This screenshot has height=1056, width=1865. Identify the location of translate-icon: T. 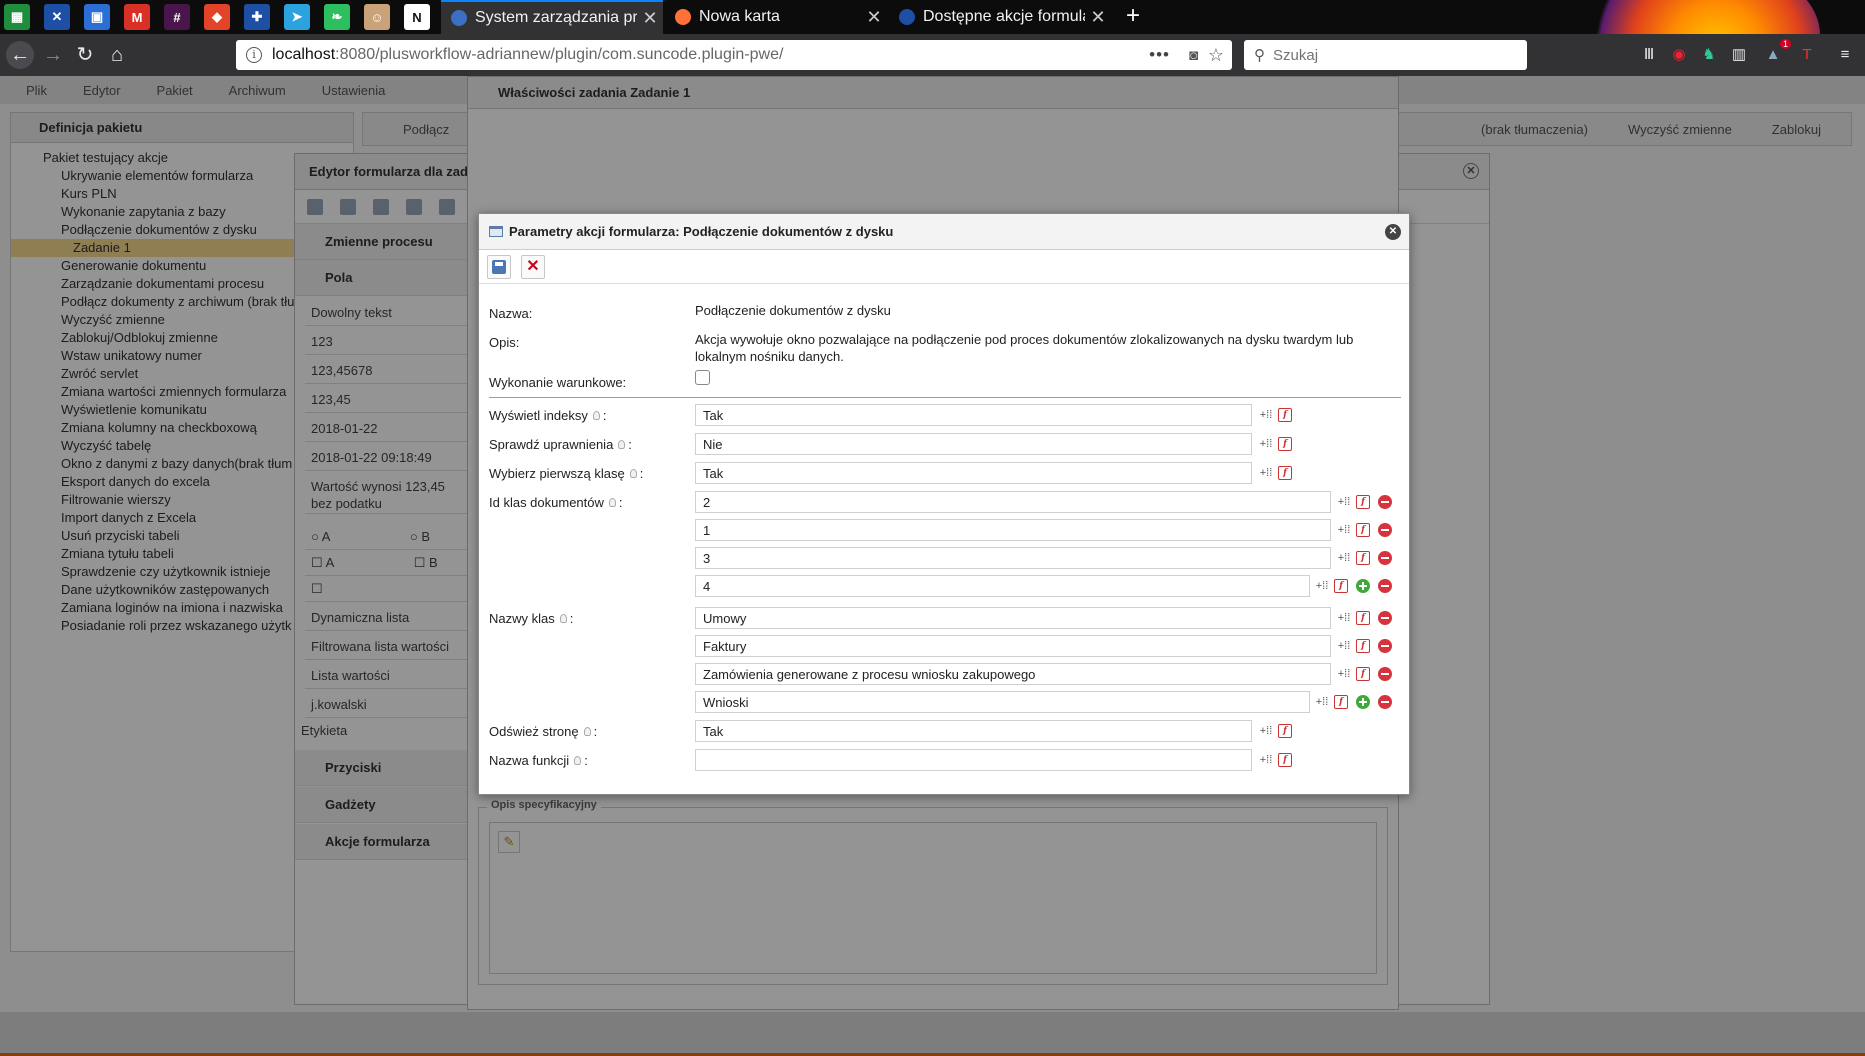
(1807, 55).